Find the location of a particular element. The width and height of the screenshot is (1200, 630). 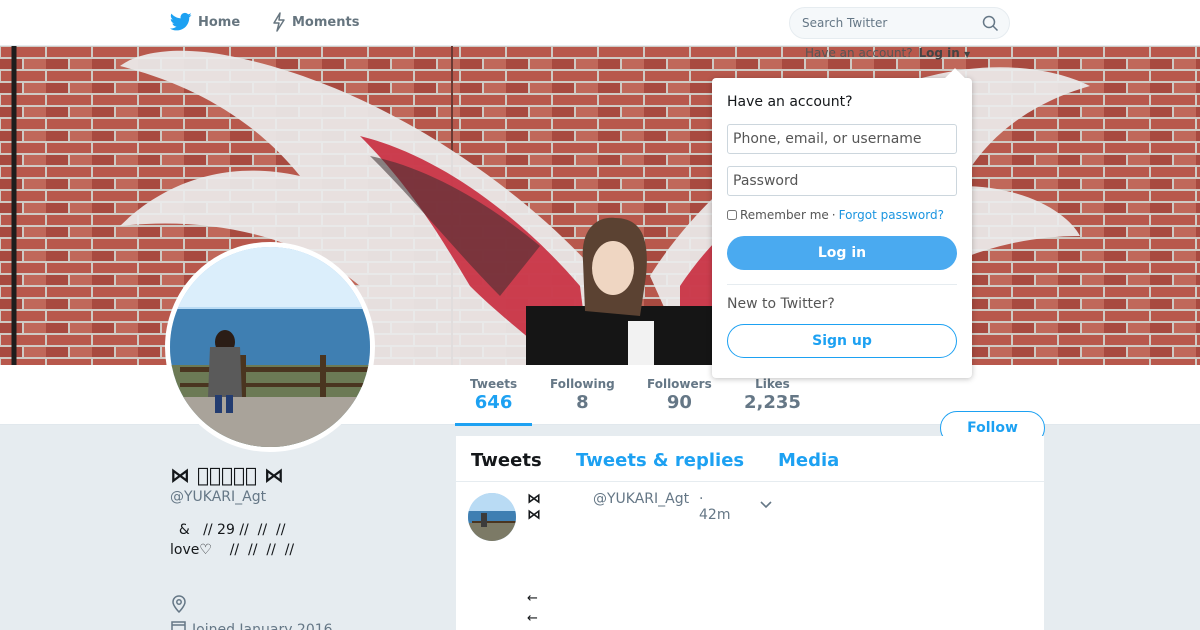

have-account-prompt: Have an account? Log in ▼ is located at coordinates (887, 53).